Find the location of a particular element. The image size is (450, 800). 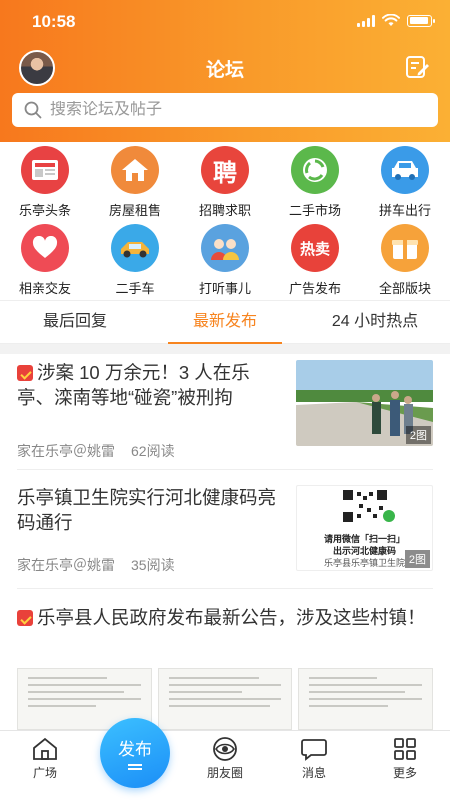

category-label: 二手市场 is located at coordinates (314, 210).